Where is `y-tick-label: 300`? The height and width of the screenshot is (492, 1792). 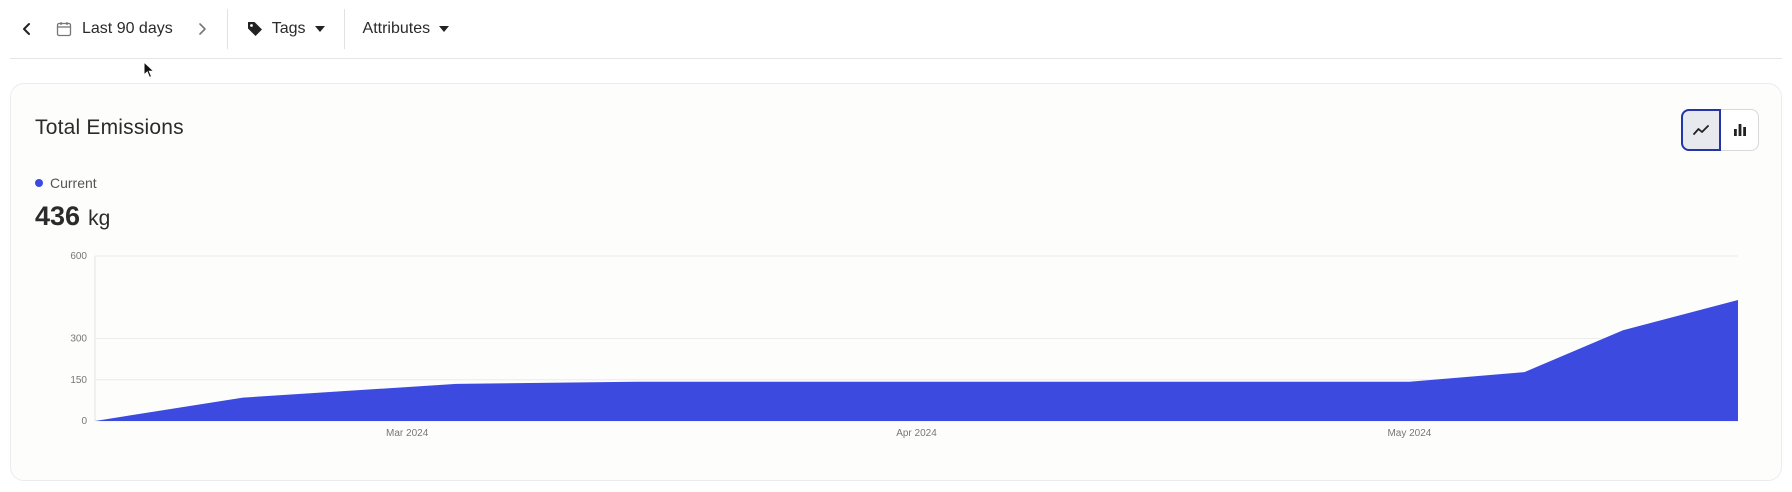 y-tick-label: 300 is located at coordinates (78, 339).